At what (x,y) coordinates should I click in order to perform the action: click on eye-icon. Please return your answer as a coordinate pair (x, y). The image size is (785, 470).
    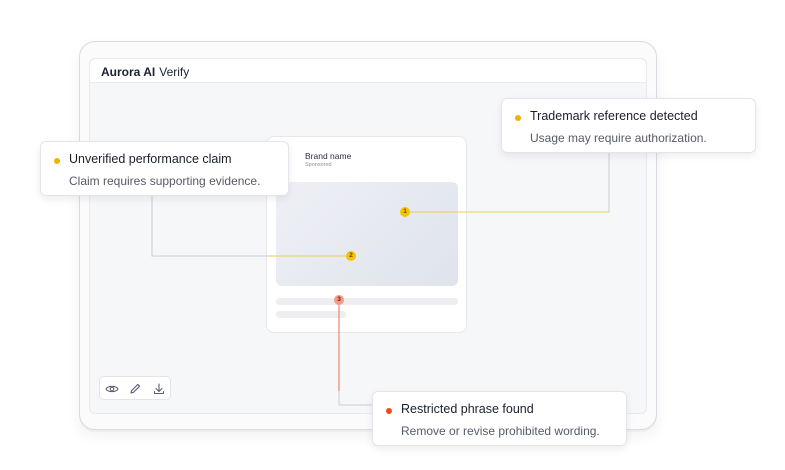
    Looking at the image, I should click on (112, 389).